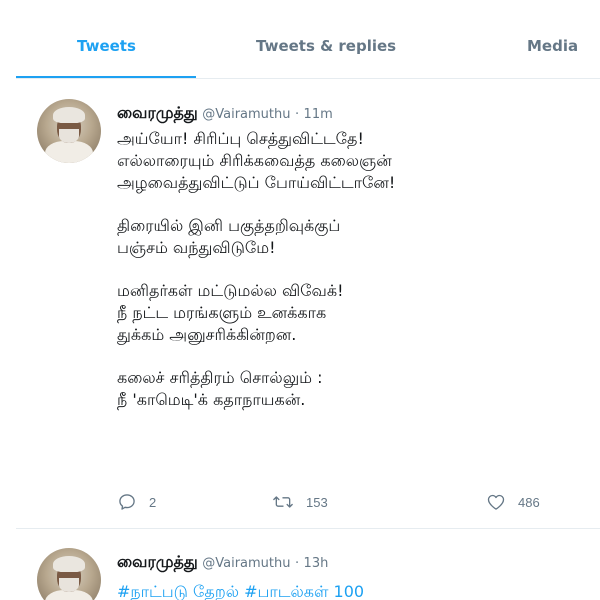 The height and width of the screenshot is (600, 600). Describe the element at coordinates (318, 114) in the screenshot. I see `tweet-timestamp: 11m` at that location.